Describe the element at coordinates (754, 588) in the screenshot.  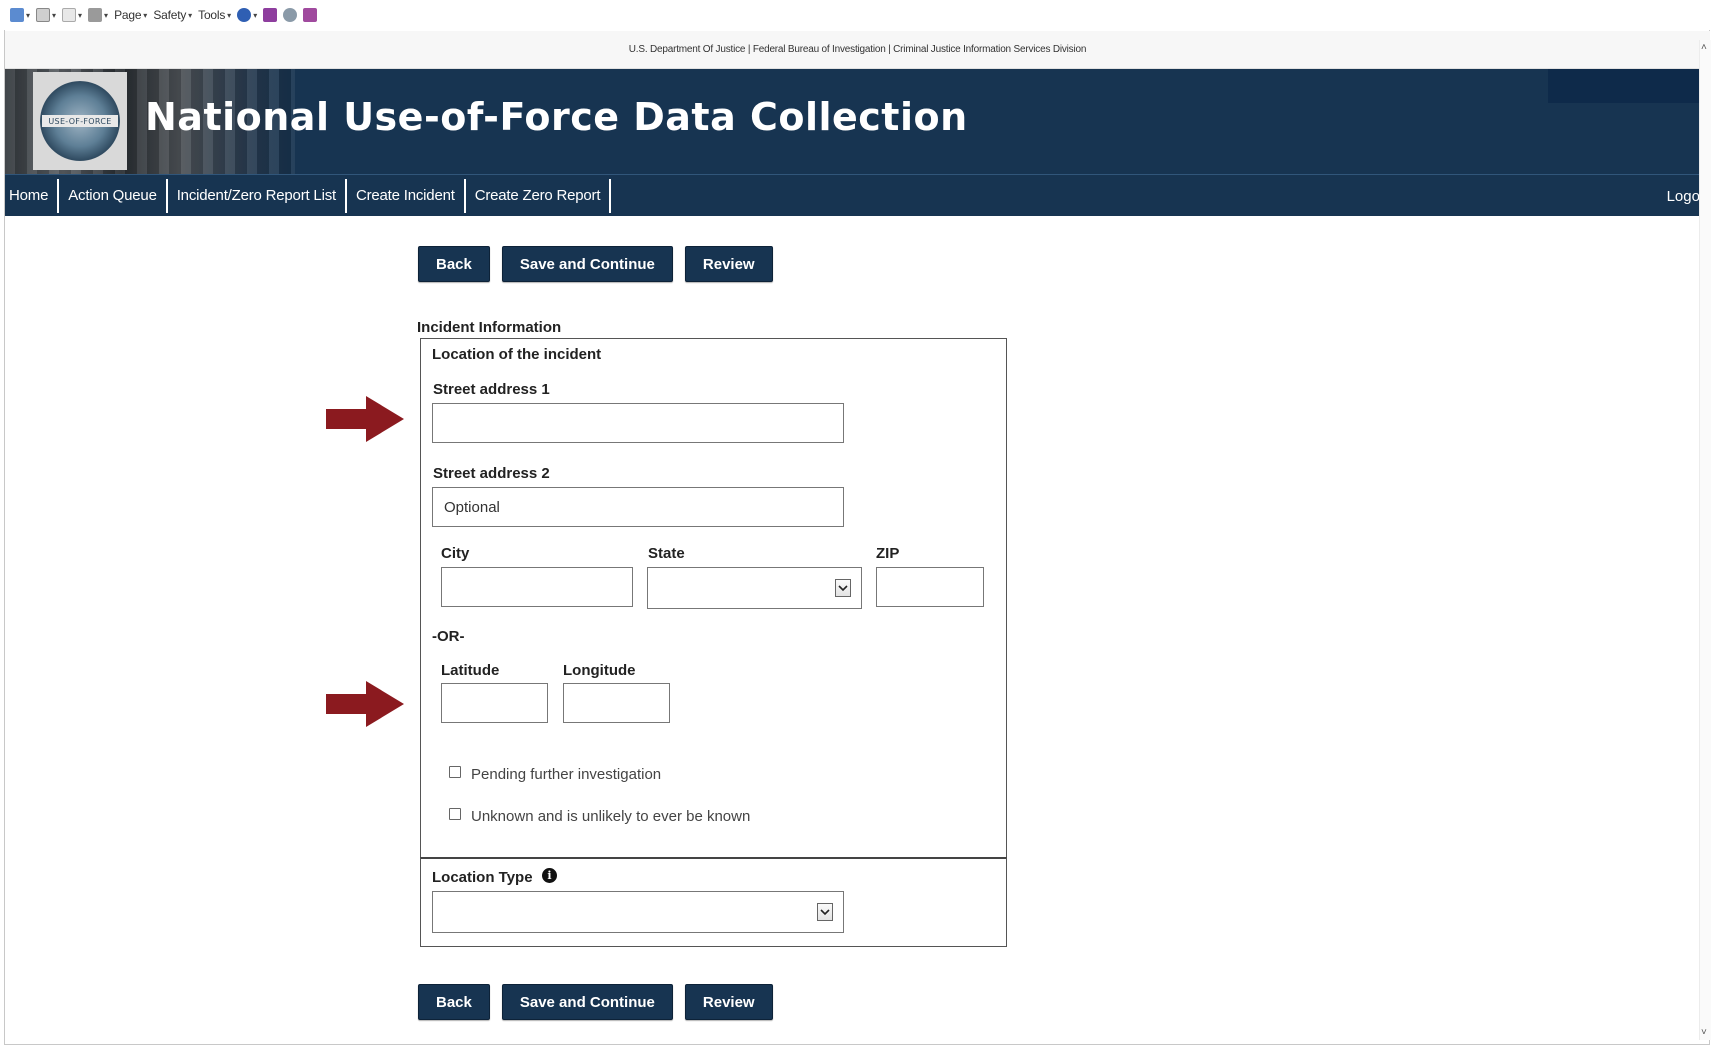
I see `state-select` at that location.